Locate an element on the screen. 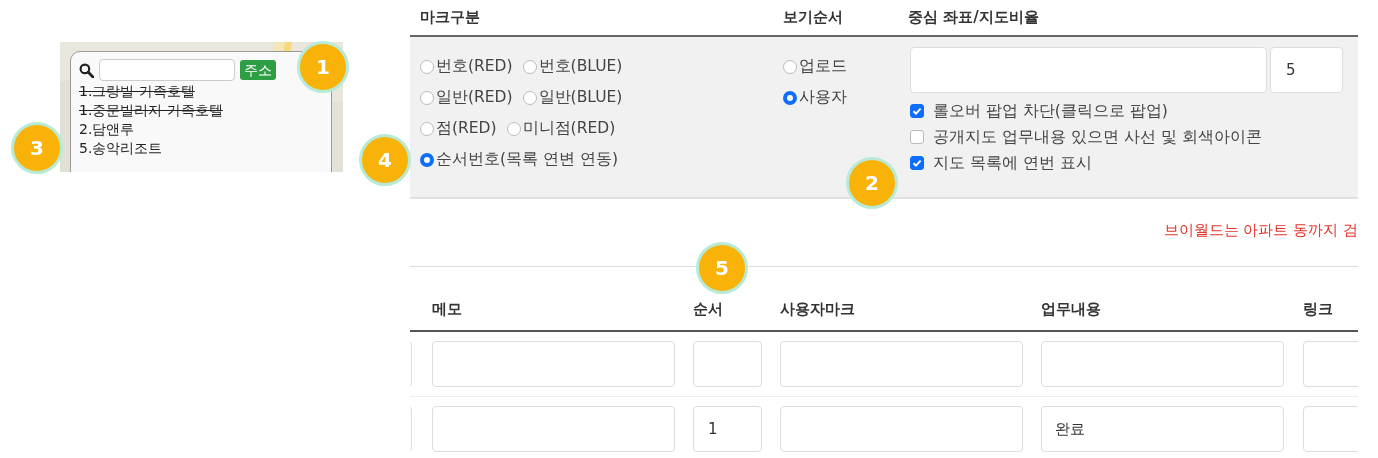 Image resolution: width=1378 pixels, height=458 pixels. checkbox-option: 공개지도 업무내용 있으면 사선 및 회색아이콘 is located at coordinates (1126, 137).